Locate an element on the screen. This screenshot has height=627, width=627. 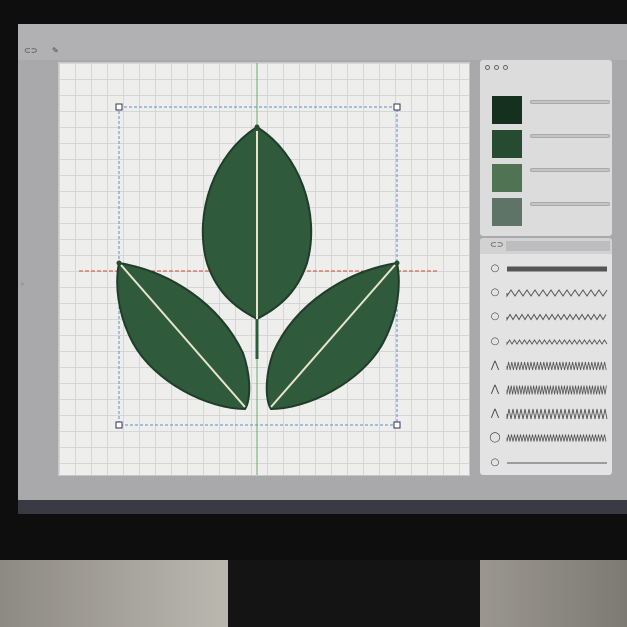
stitch-row-satin: ⋀ is located at coordinates (546, 367).